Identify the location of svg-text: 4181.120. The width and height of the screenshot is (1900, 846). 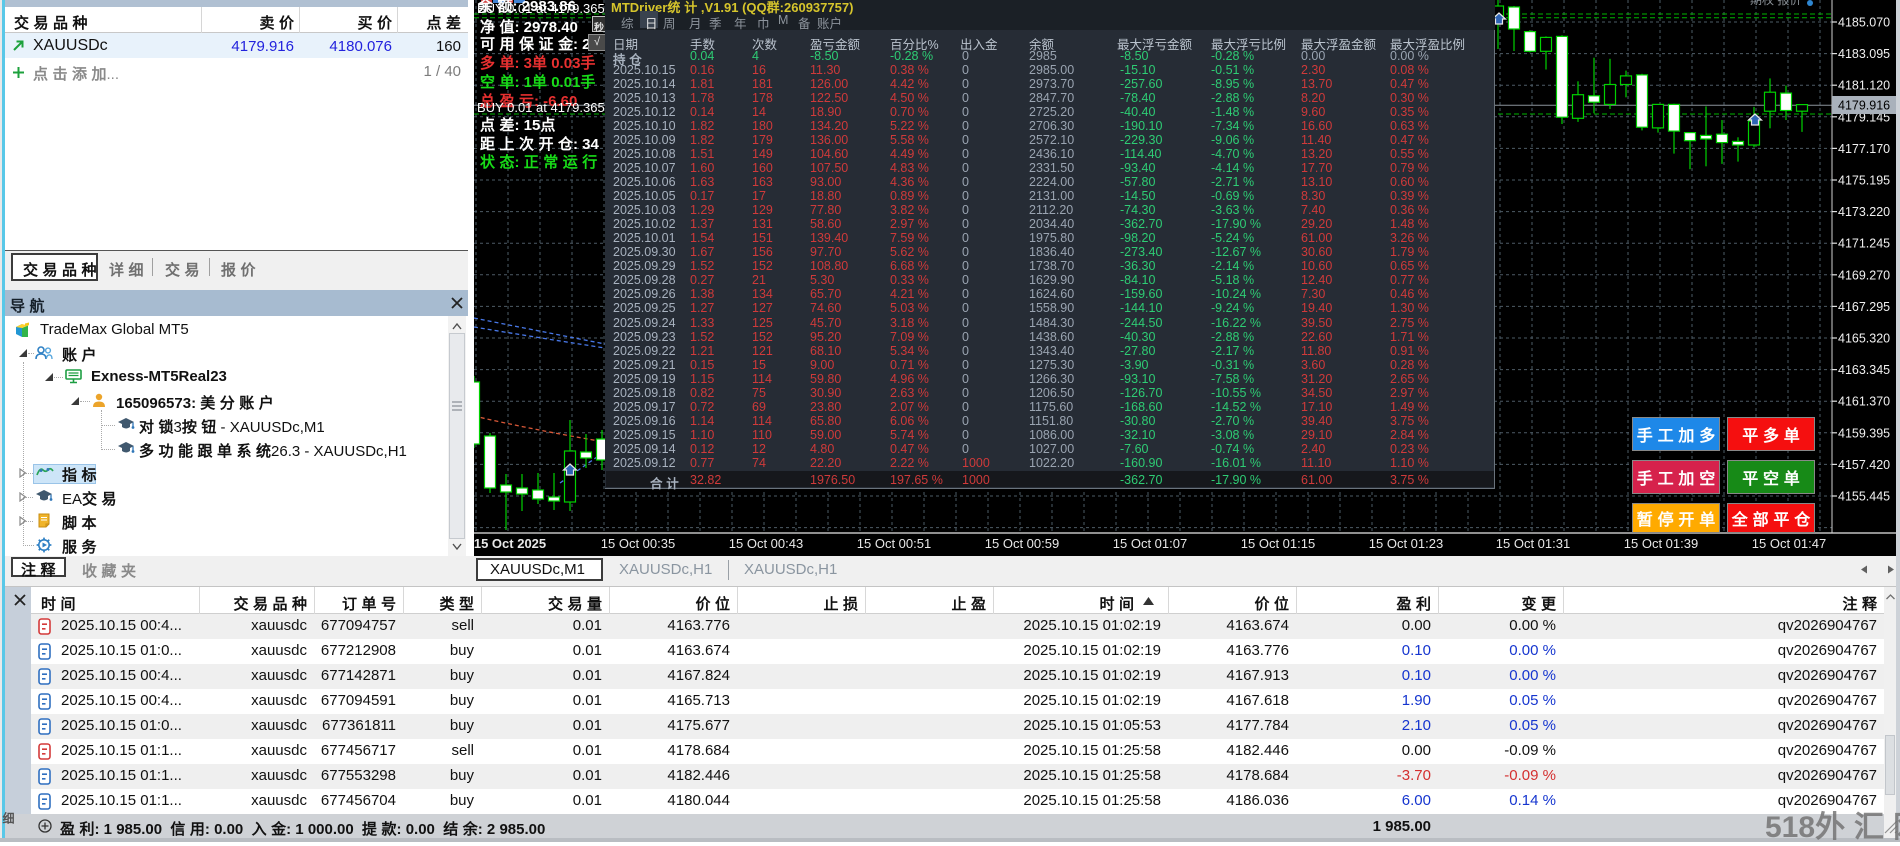
(1864, 86).